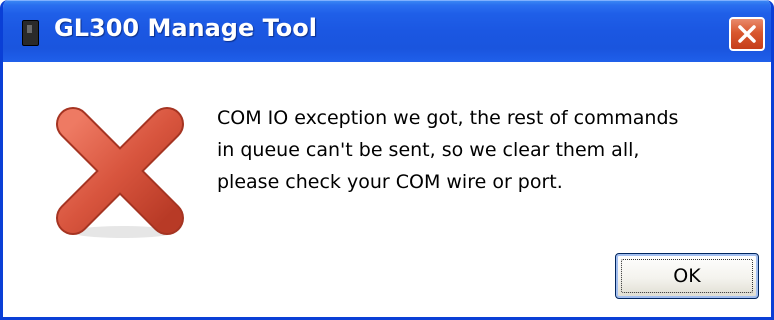 This screenshot has height=320, width=774. I want to click on close-icon, so click(747, 34).